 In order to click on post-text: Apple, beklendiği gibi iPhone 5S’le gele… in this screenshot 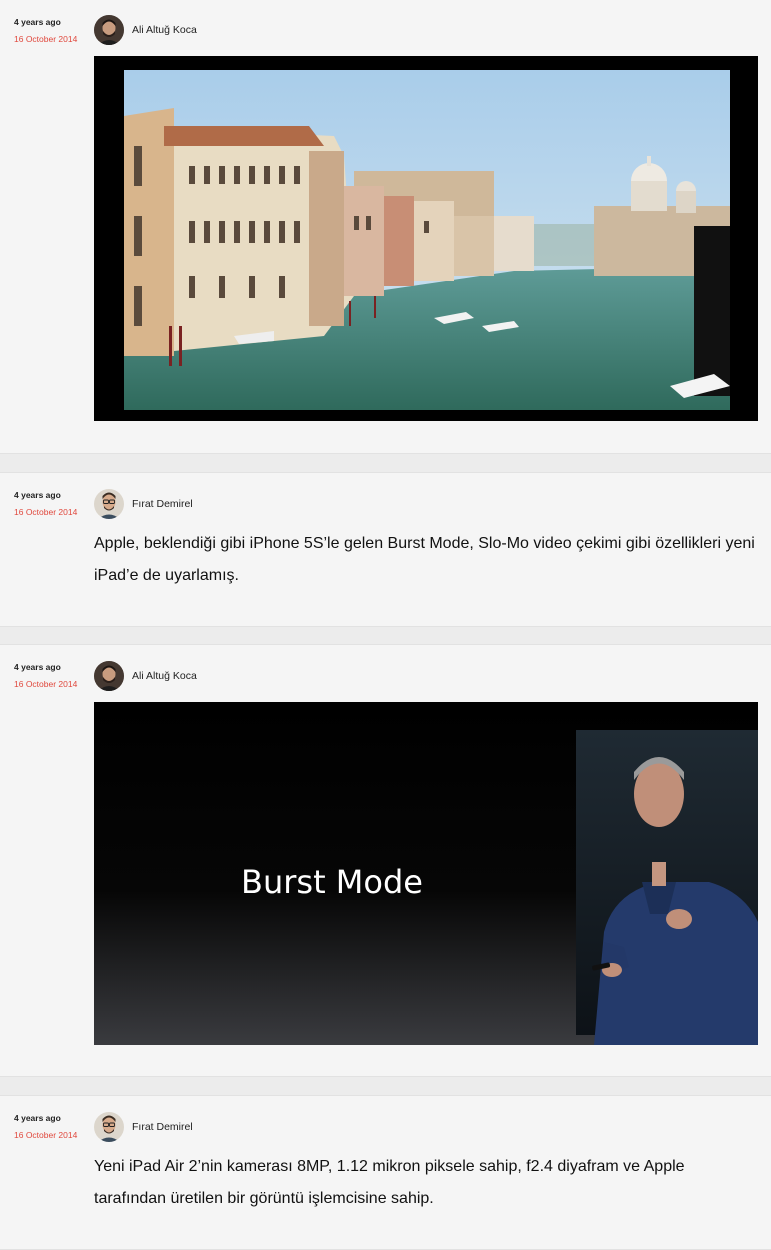, I will do `click(424, 559)`.